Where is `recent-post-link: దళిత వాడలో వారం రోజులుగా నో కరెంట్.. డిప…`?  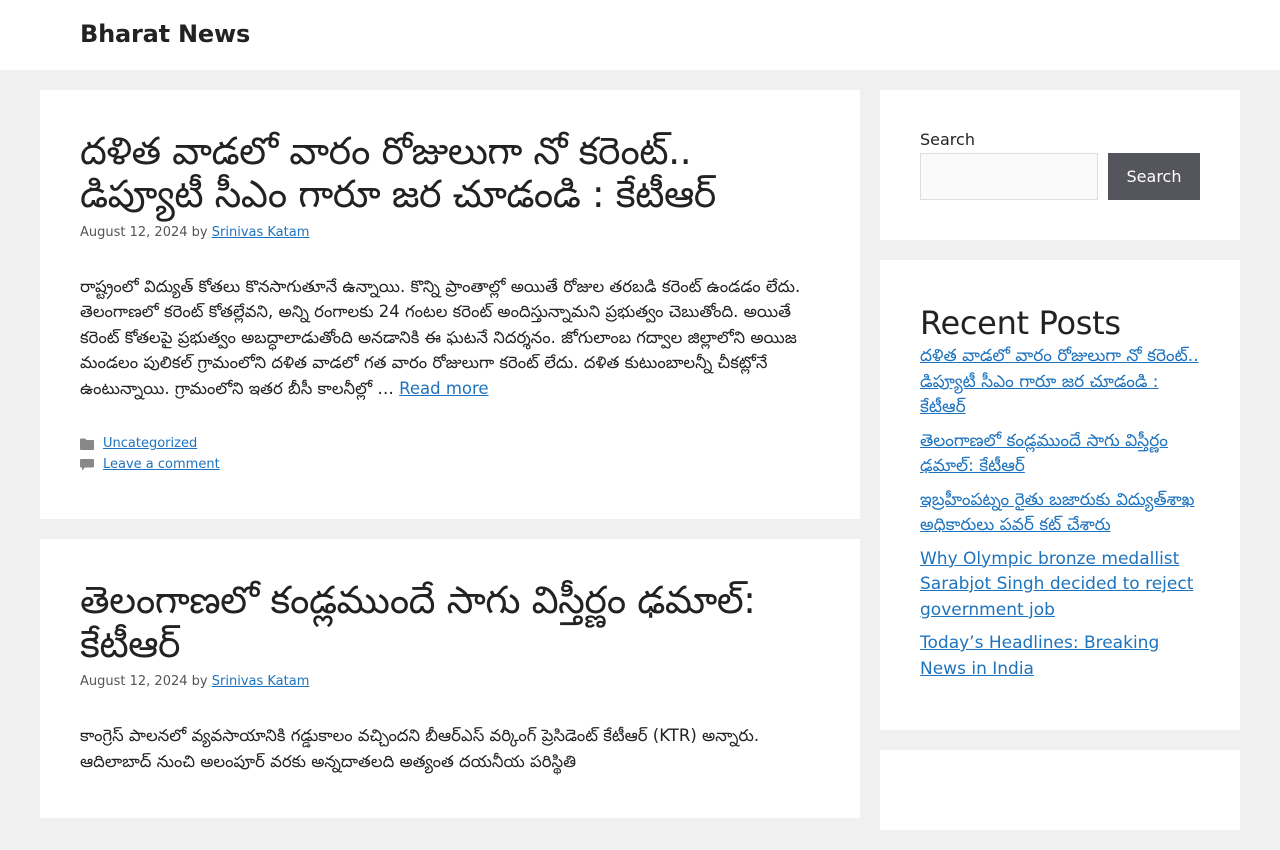
recent-post-link: దళిత వాడలో వారం రోజులుగా నో కరెంట్.. డిప… is located at coordinates (1059, 381).